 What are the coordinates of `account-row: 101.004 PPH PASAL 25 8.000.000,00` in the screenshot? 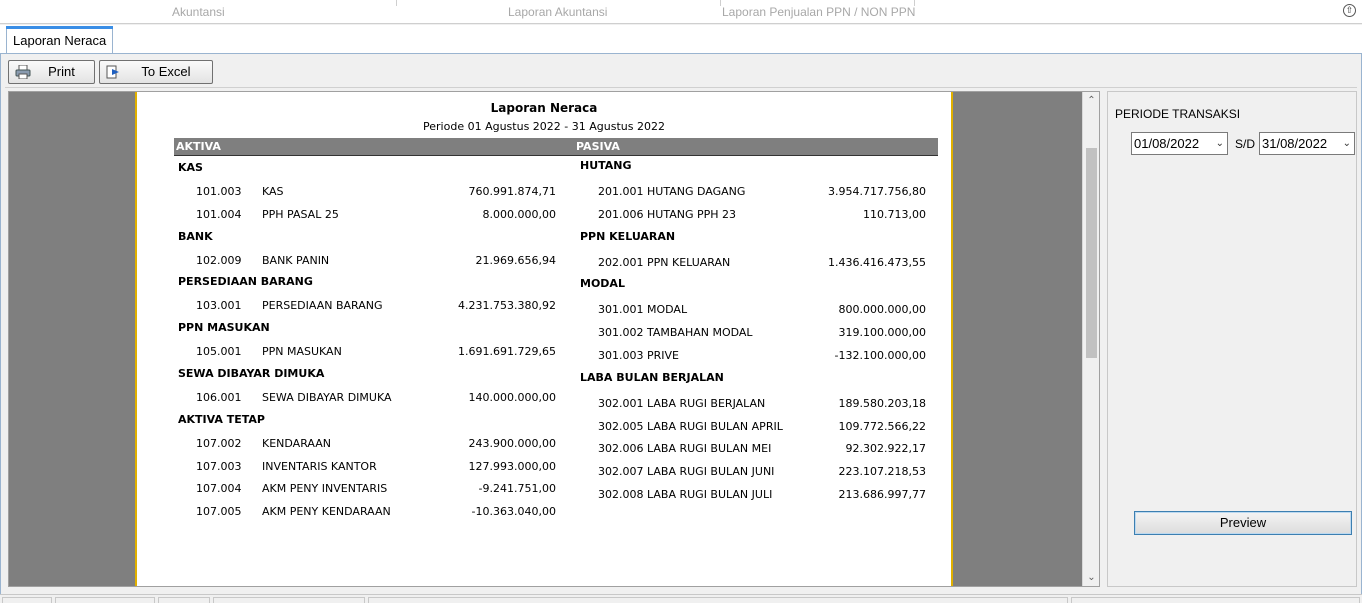 It's located at (376, 215).